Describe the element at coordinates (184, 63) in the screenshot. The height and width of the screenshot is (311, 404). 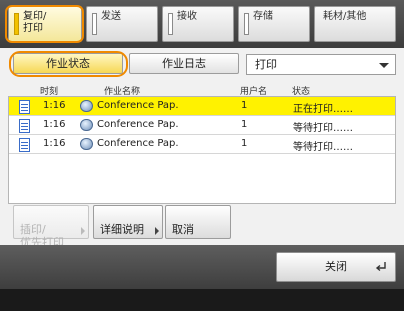
I see `tab-job-log: 作业日志` at that location.